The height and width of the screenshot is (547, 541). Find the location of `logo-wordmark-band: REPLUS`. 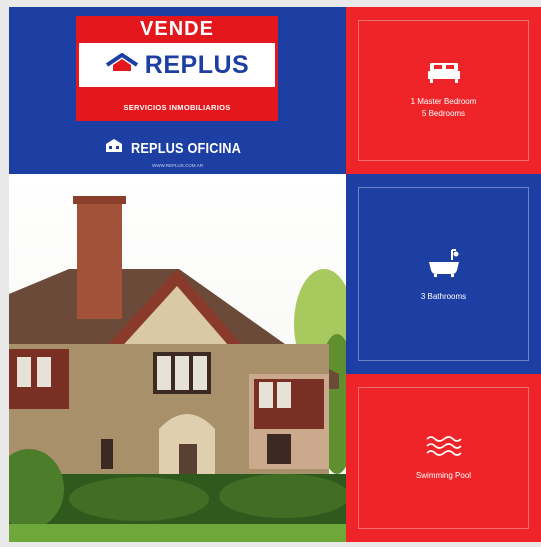

logo-wordmark-band: REPLUS is located at coordinates (177, 65).